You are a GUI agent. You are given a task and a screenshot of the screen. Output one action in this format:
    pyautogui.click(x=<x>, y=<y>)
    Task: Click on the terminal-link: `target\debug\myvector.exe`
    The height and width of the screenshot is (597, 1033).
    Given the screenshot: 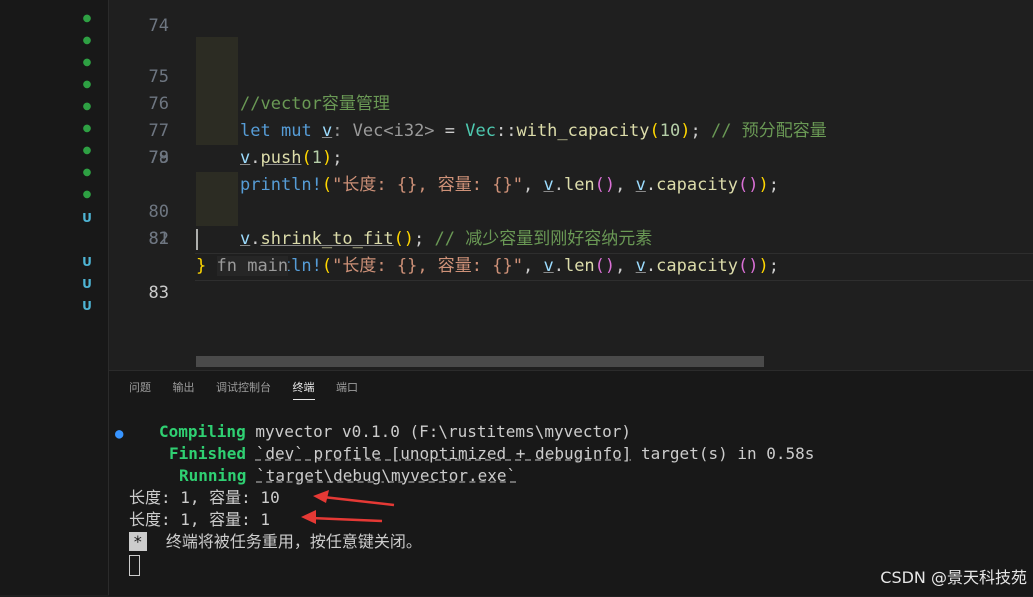 What is the action you would take?
    pyautogui.click(x=386, y=475)
    